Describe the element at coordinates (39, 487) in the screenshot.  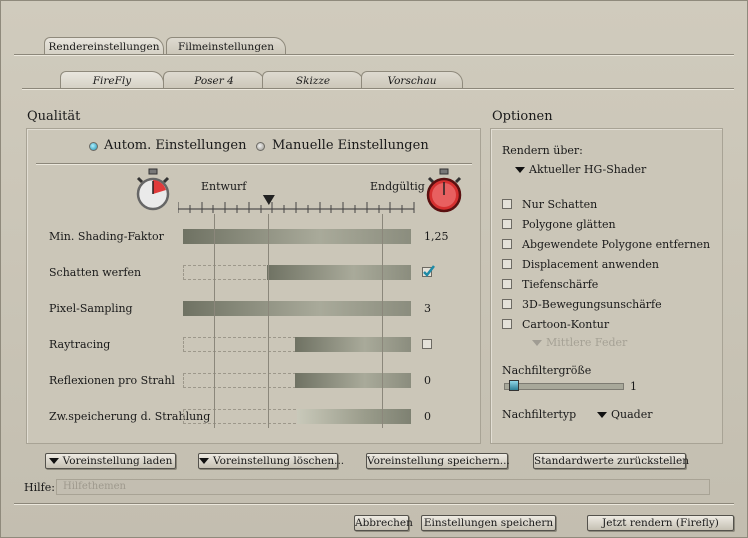
I see `help-label: Hilfe:` at that location.